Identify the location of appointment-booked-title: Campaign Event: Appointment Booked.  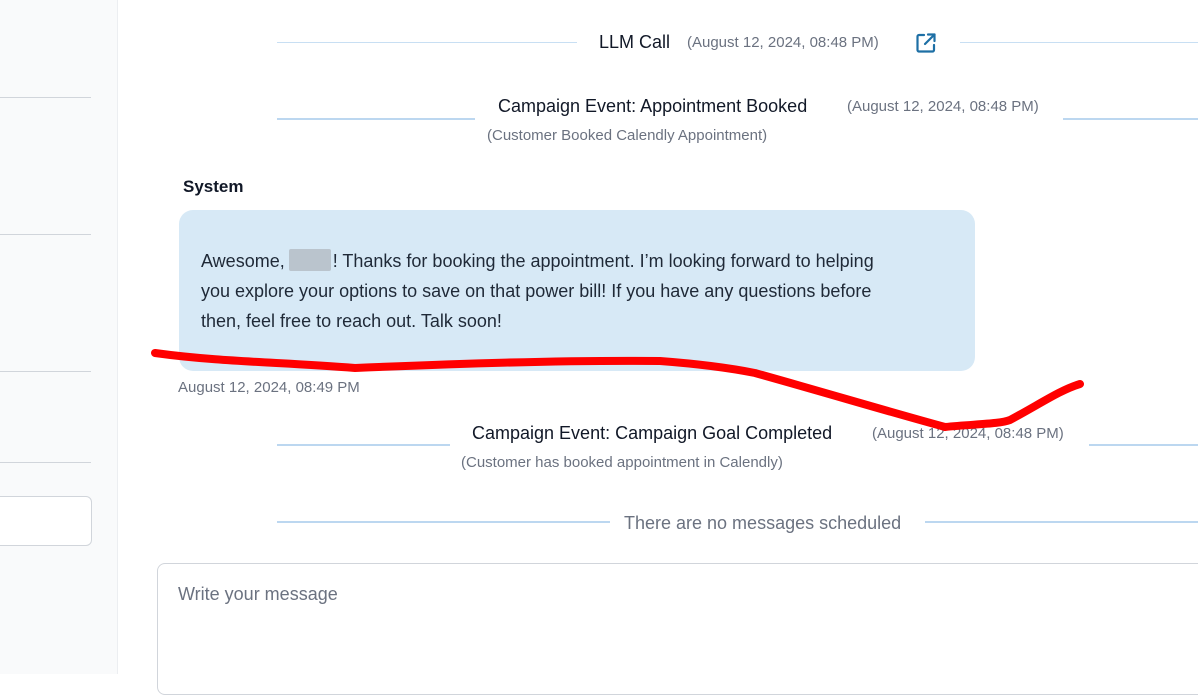
(653, 106).